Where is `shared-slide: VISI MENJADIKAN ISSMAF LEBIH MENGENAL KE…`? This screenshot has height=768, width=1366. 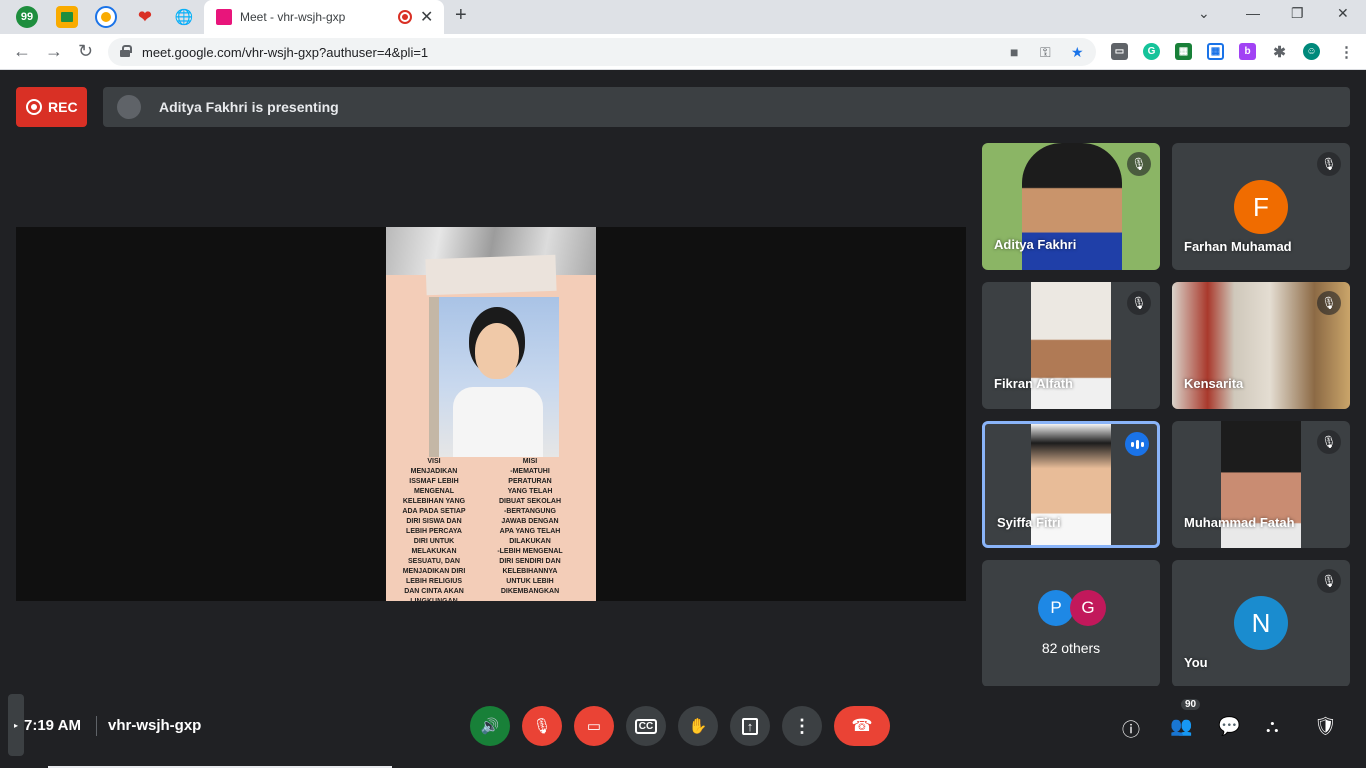
shared-slide: VISI MENJADIKAN ISSMAF LEBIH MENGENAL KE… is located at coordinates (491, 414).